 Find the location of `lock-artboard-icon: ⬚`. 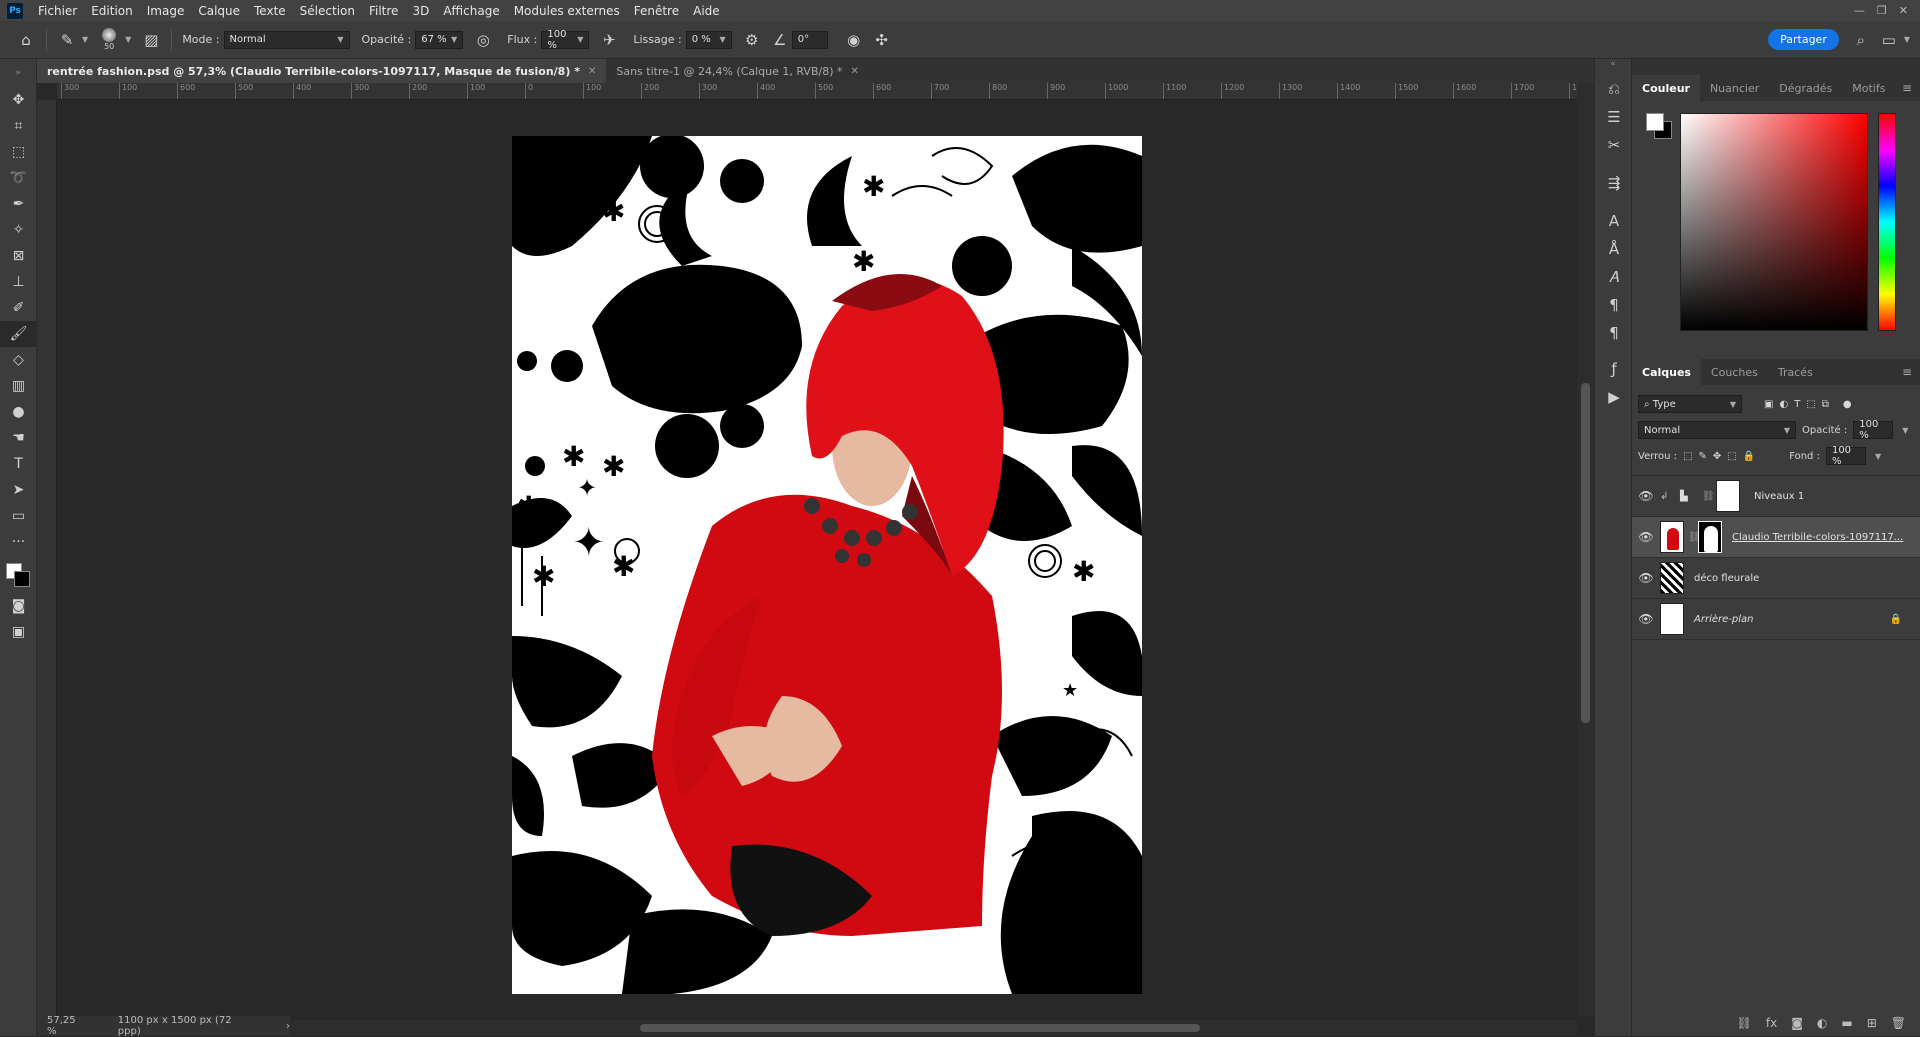

lock-artboard-icon: ⬚ is located at coordinates (1731, 456).